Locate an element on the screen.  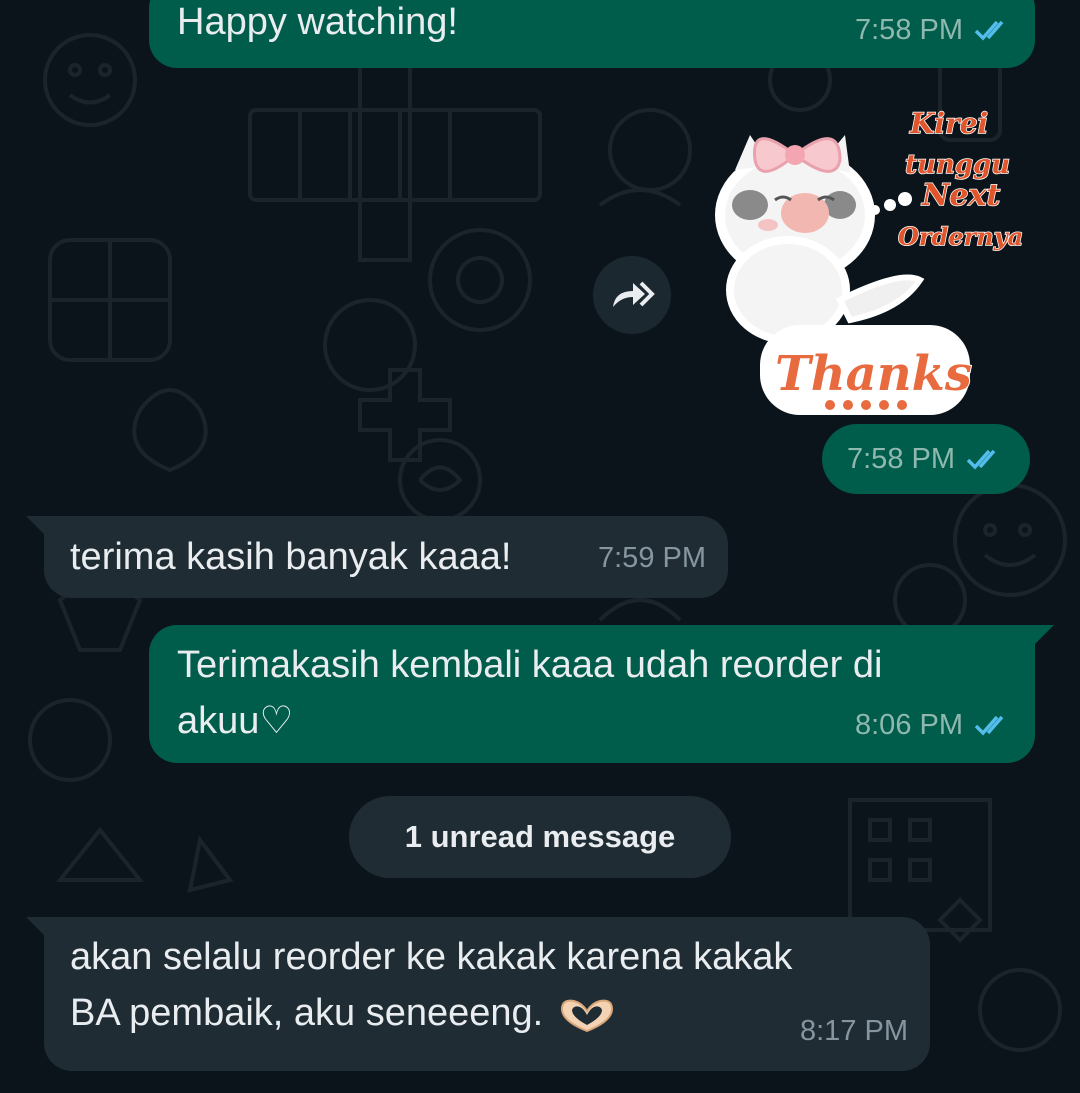
forward-icon is located at coordinates (634, 294).